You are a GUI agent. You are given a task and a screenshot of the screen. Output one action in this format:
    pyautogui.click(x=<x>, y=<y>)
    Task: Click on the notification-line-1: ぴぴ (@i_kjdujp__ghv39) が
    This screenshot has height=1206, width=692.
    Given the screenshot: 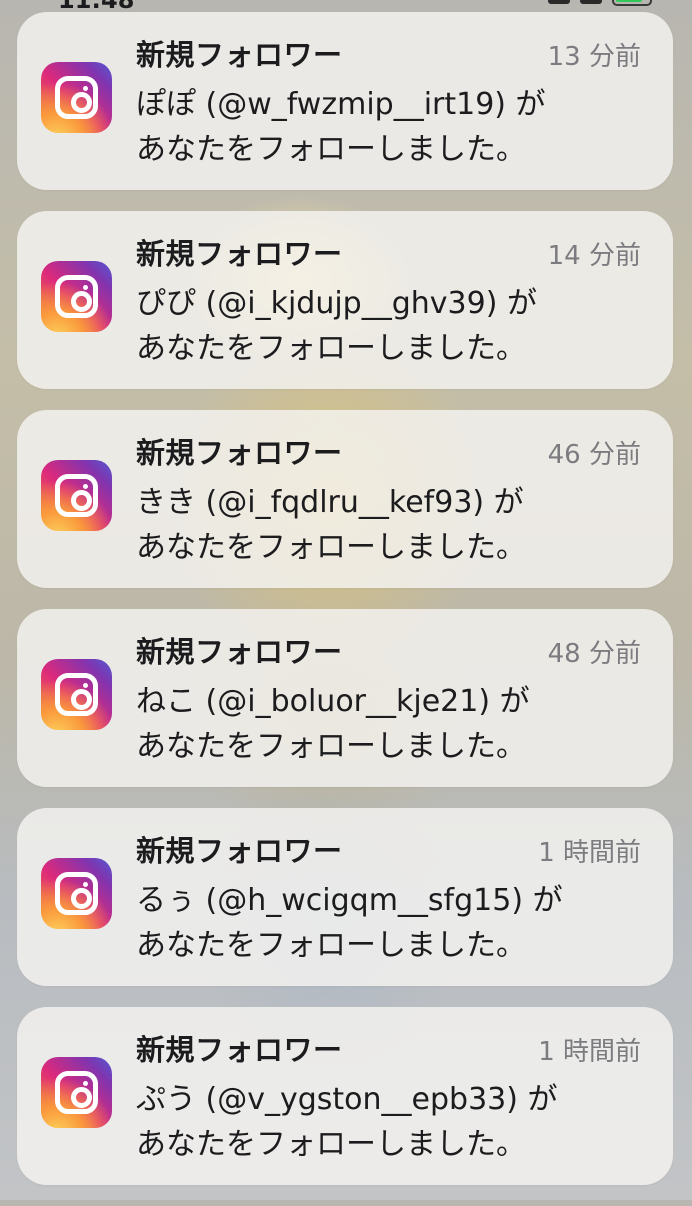 What is the action you would take?
    pyautogui.click(x=336, y=303)
    